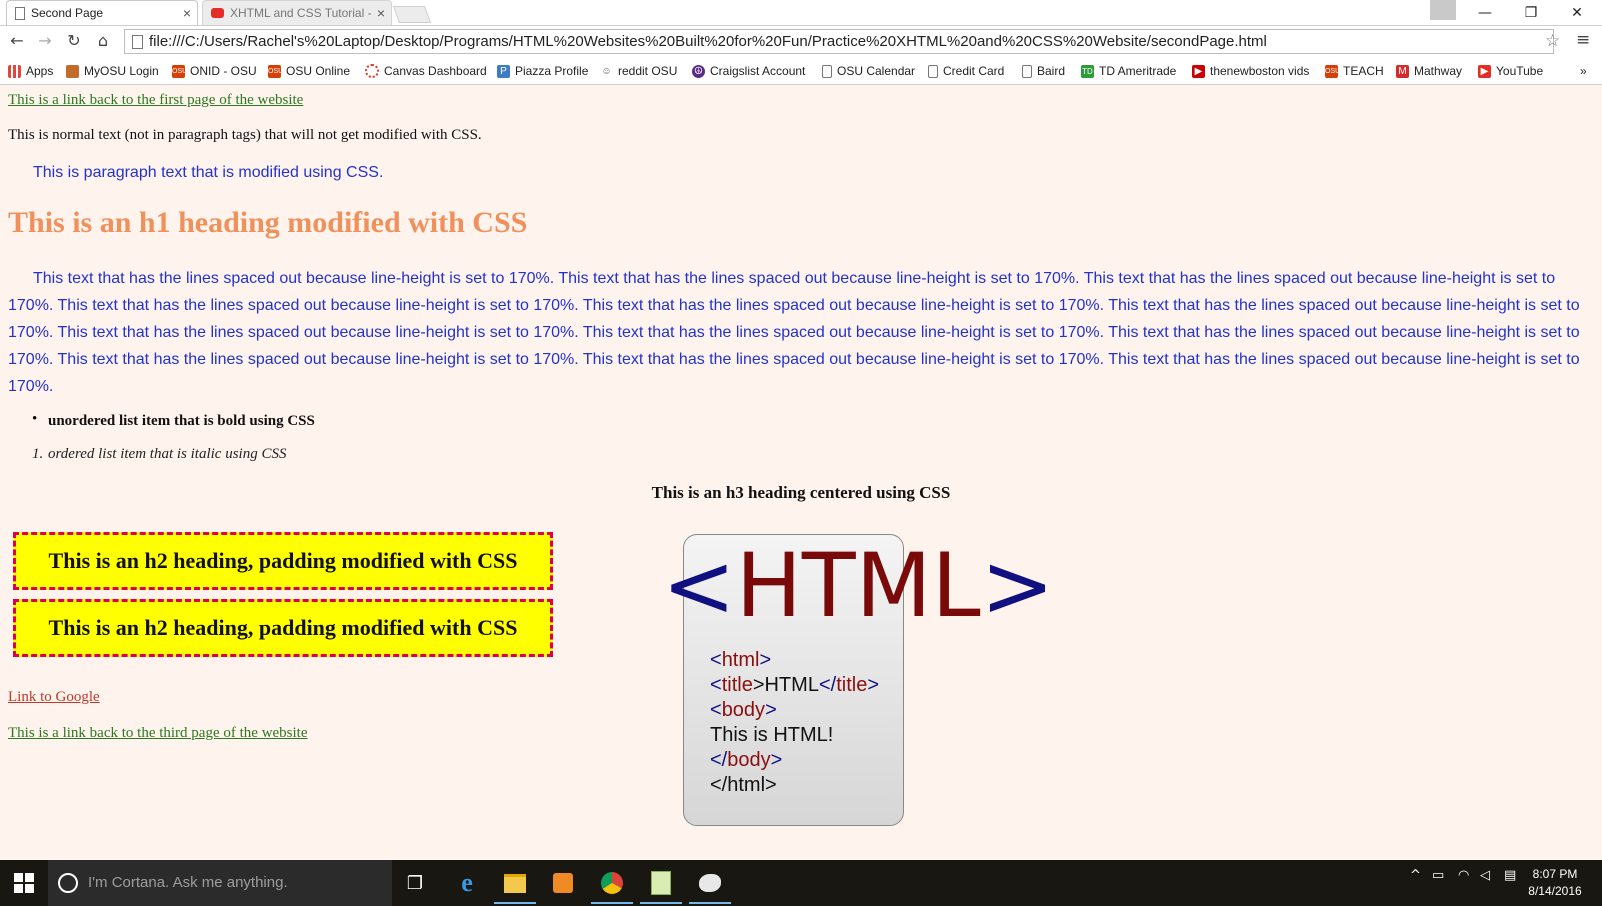 This screenshot has height=906, width=1602. What do you see at coordinates (1555, 883) in the screenshot?
I see `system-clock: 8:07 PM 8/14/2016` at bounding box center [1555, 883].